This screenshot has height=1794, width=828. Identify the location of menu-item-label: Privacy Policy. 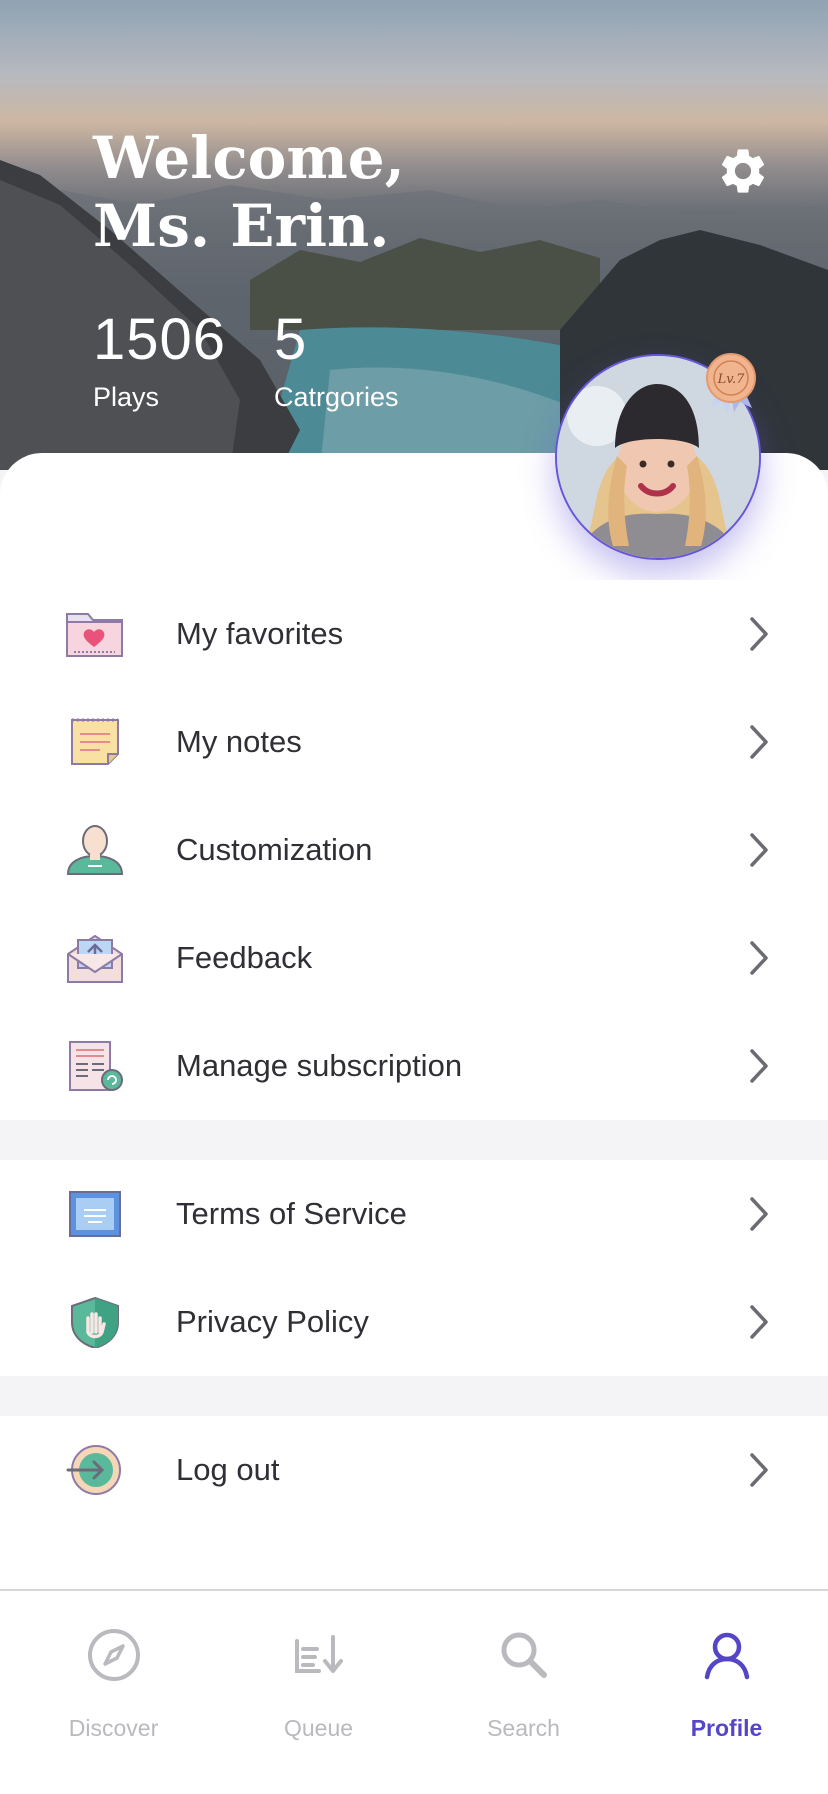
(272, 1321).